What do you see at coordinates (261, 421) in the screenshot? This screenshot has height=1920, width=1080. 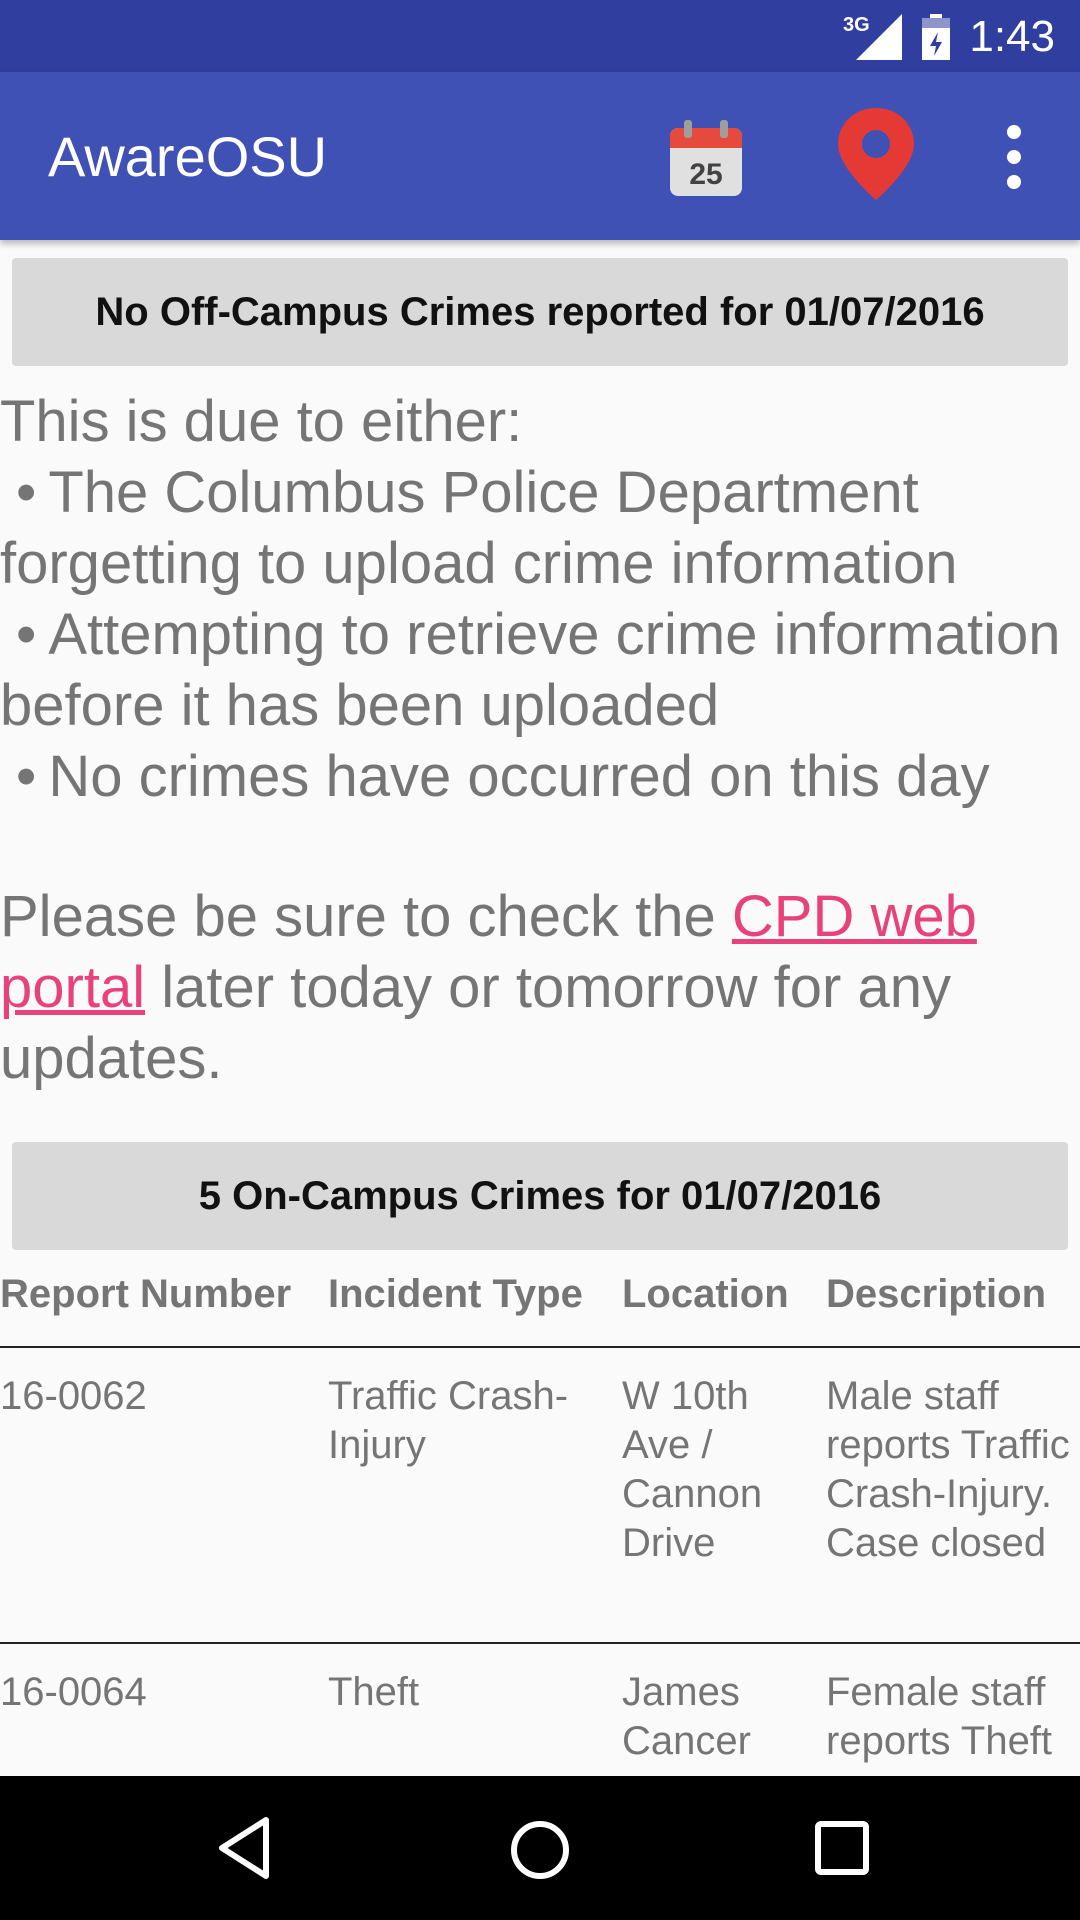 I see `explanation-intro: This is due to either:` at bounding box center [261, 421].